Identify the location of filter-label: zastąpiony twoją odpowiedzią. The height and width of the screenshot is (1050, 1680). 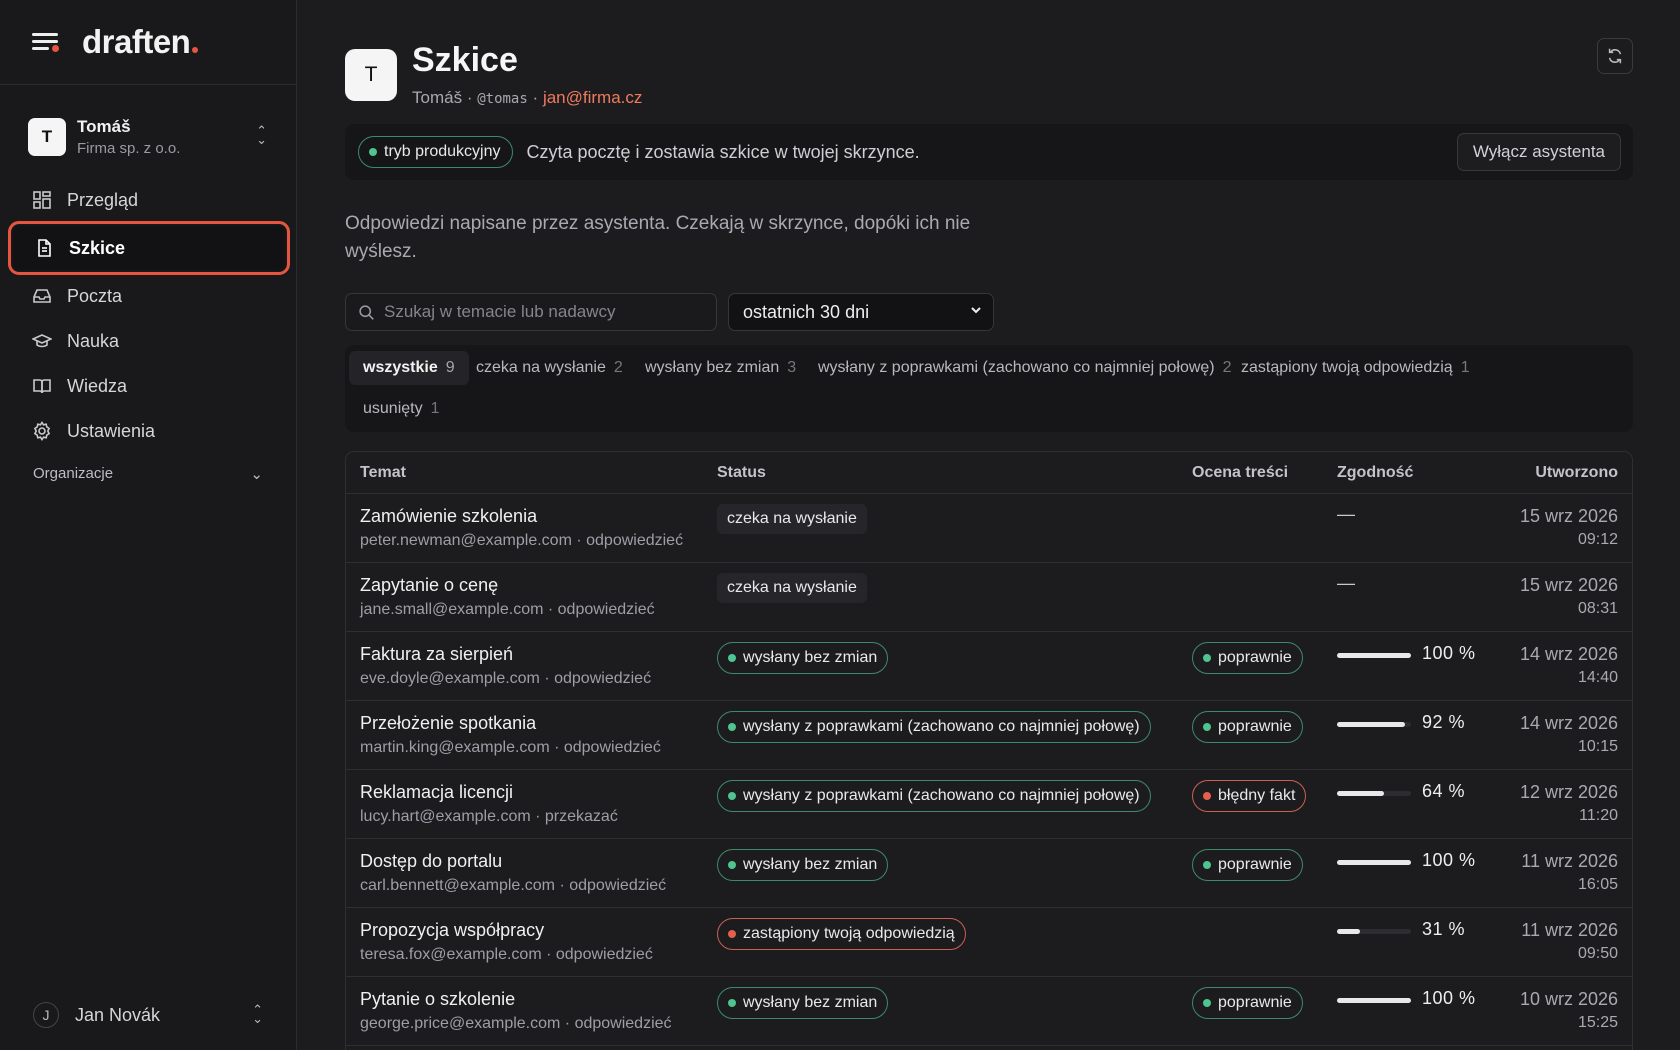
(1347, 367).